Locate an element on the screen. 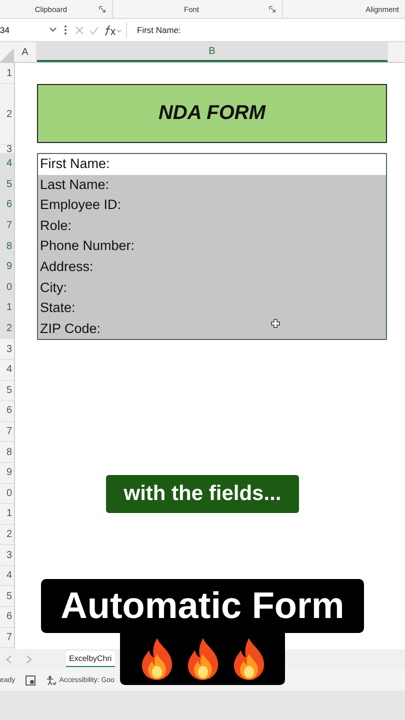  form-field-cell: Employee ID: is located at coordinates (212, 205).